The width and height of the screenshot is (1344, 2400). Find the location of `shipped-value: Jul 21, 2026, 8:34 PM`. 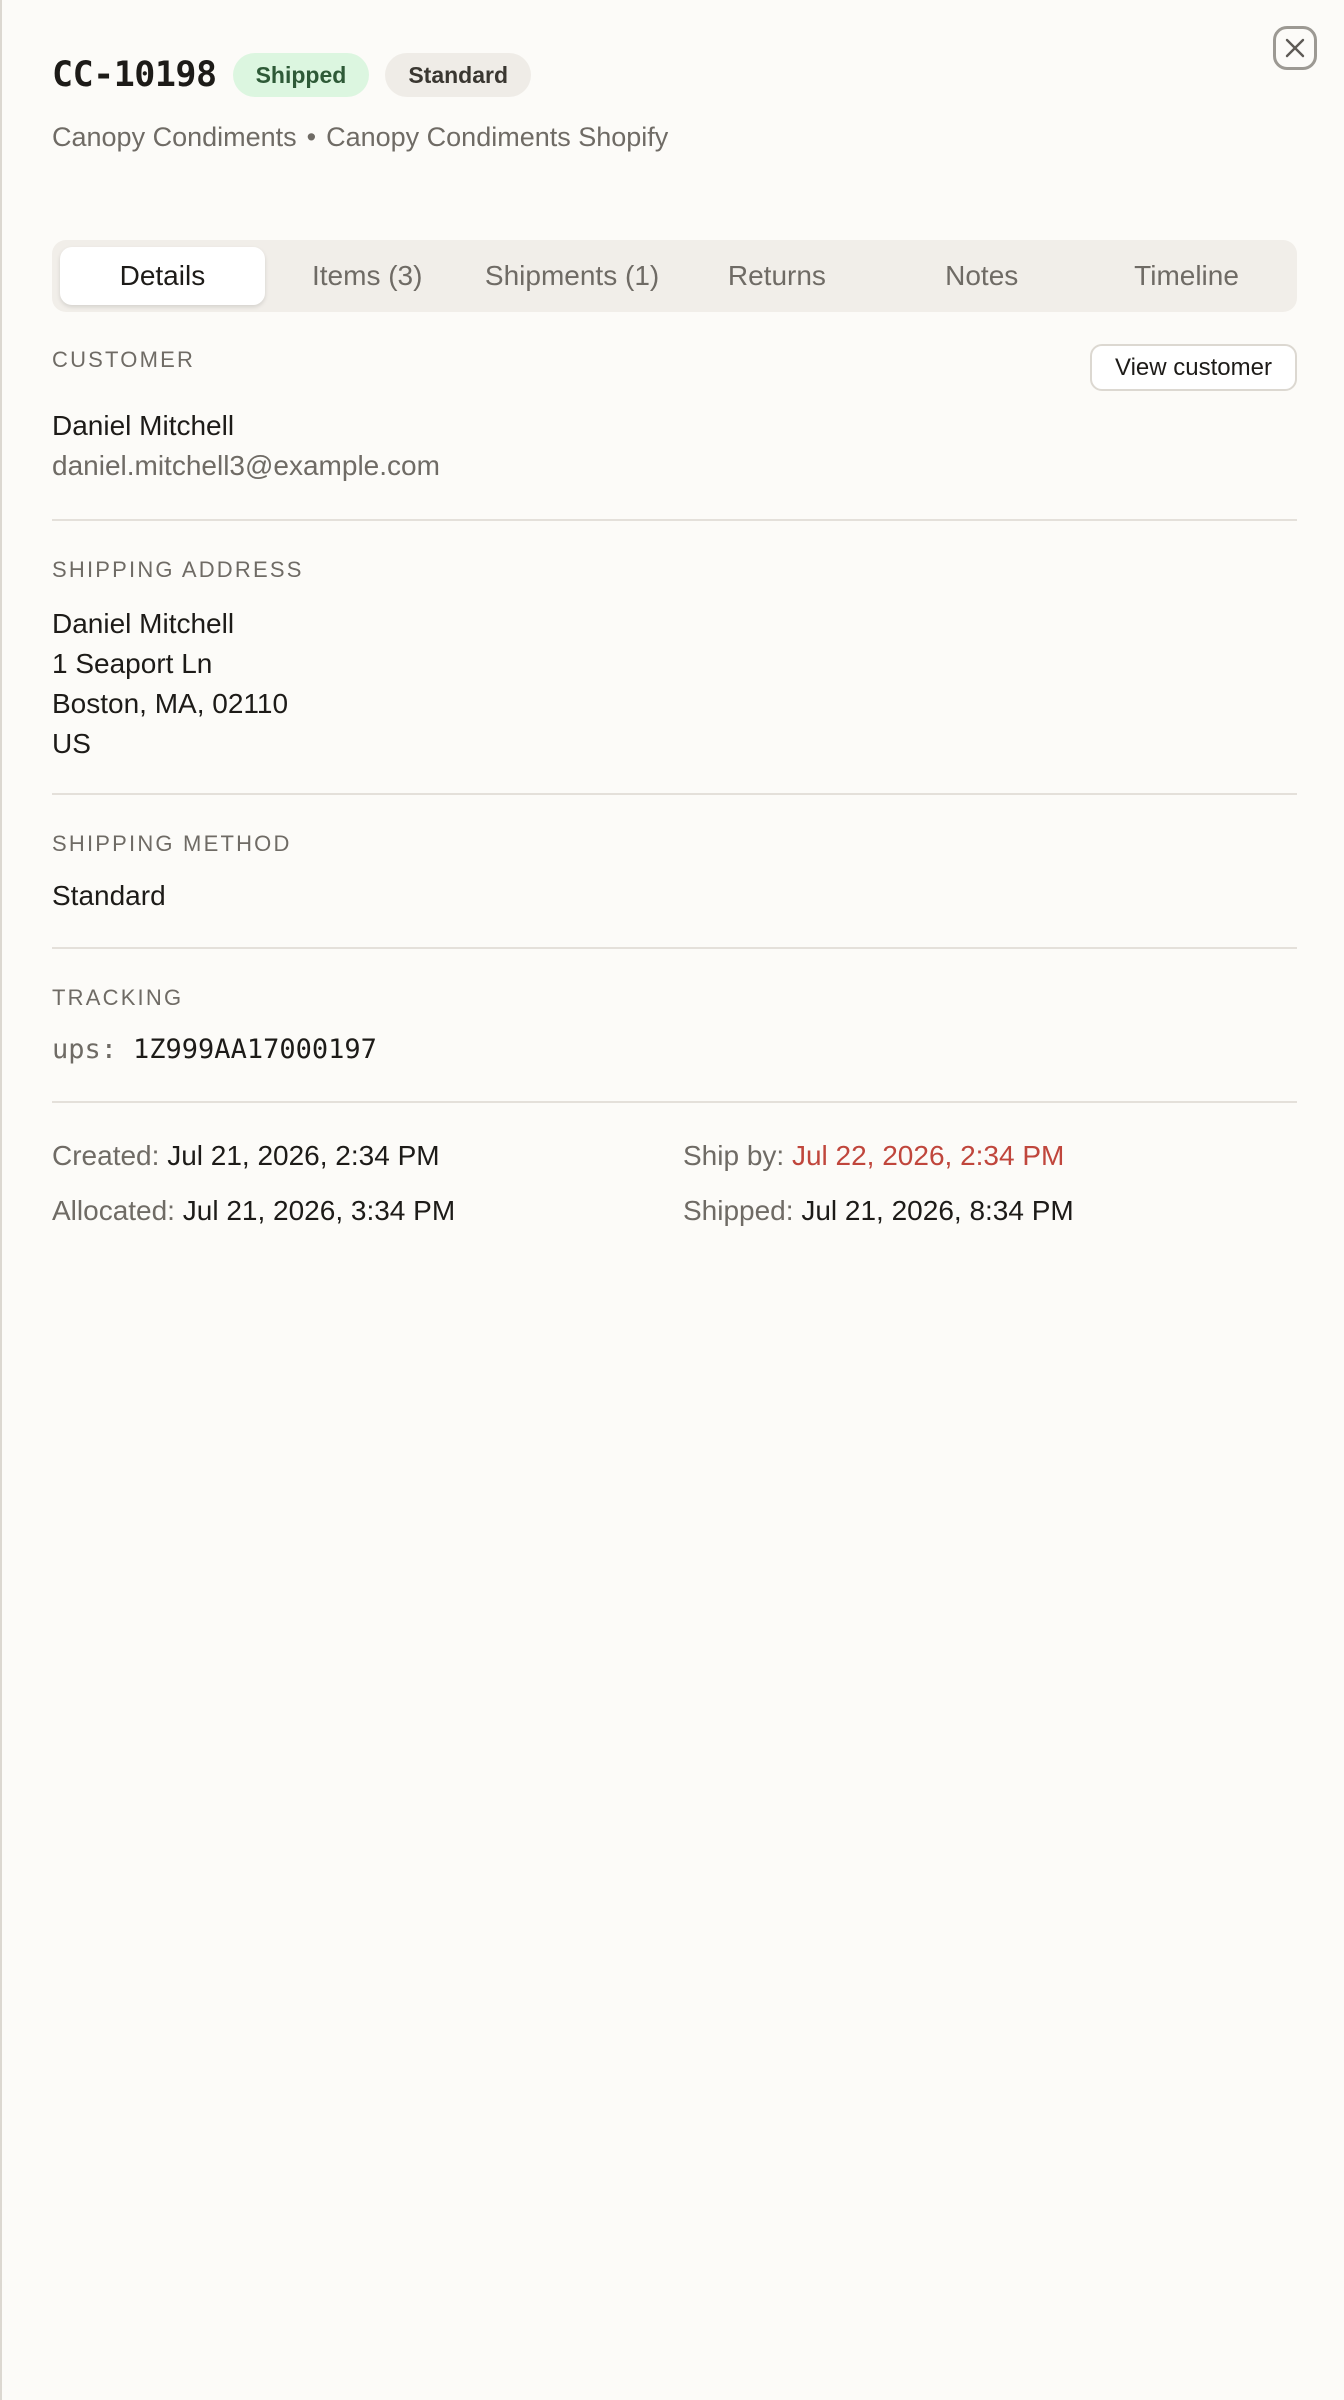

shipped-value: Jul 21, 2026, 8:34 PM is located at coordinates (937, 1210).